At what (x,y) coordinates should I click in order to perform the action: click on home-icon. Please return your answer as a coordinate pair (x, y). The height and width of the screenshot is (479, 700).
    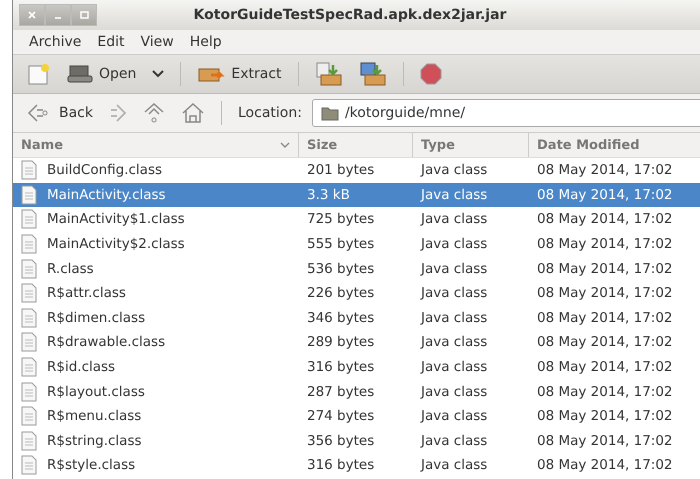
    Looking at the image, I should click on (193, 113).